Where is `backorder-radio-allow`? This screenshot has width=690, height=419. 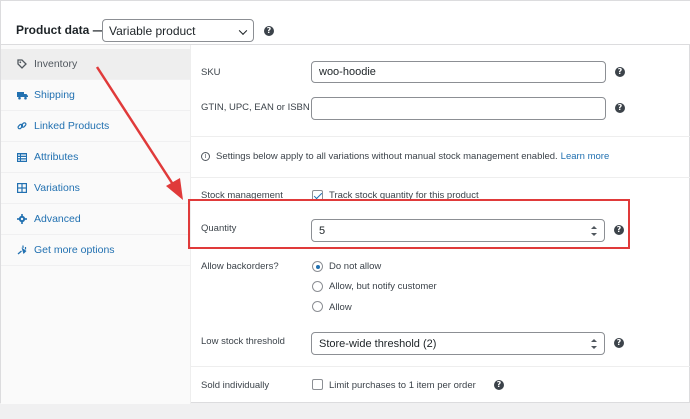
backorder-radio-allow is located at coordinates (317, 306).